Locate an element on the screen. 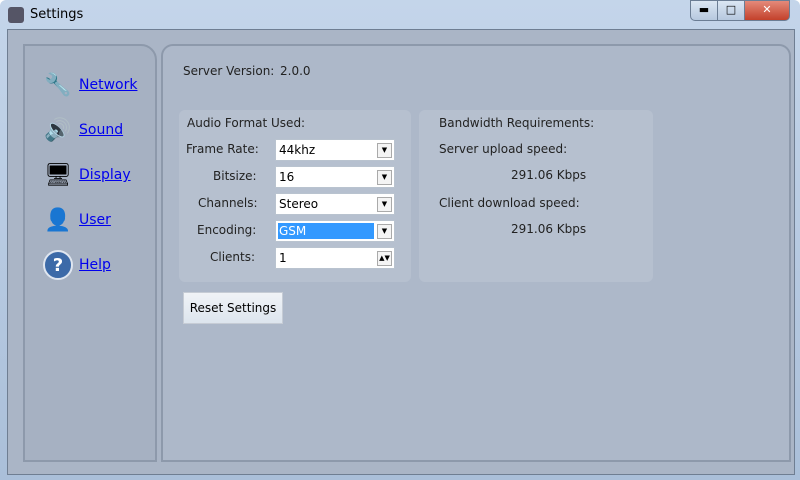  server-version-value: 2.0.0 is located at coordinates (295, 71).